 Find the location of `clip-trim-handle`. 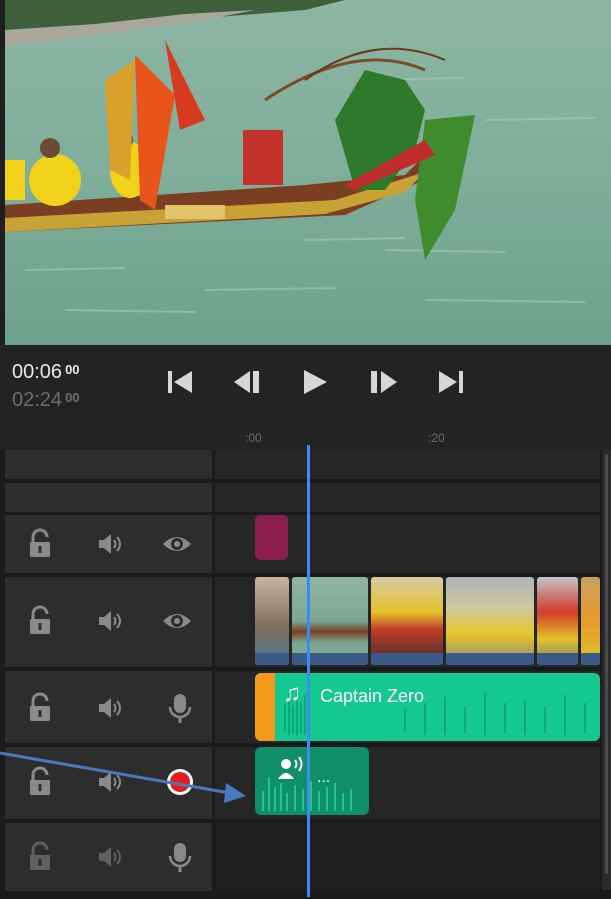

clip-trim-handle is located at coordinates (265, 707).